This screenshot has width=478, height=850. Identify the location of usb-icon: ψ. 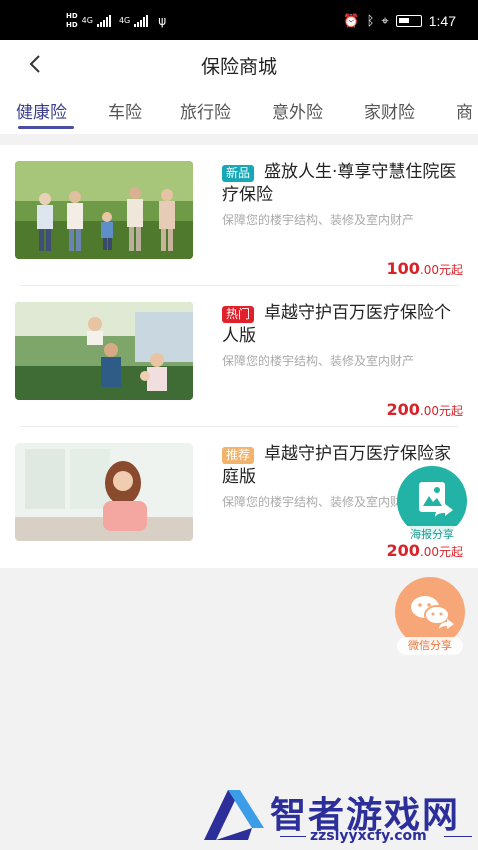
(162, 21).